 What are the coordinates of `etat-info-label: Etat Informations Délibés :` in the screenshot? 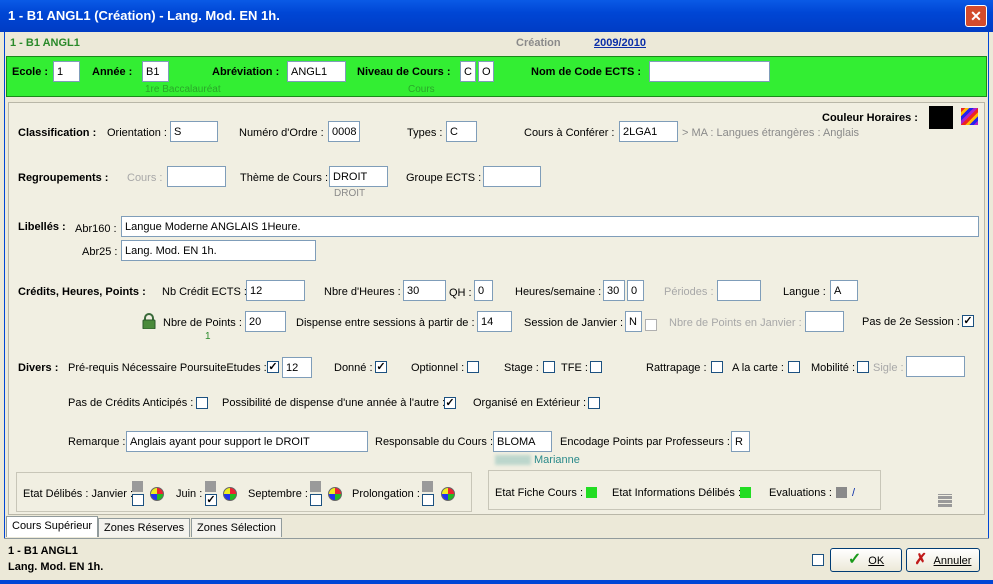 It's located at (677, 493).